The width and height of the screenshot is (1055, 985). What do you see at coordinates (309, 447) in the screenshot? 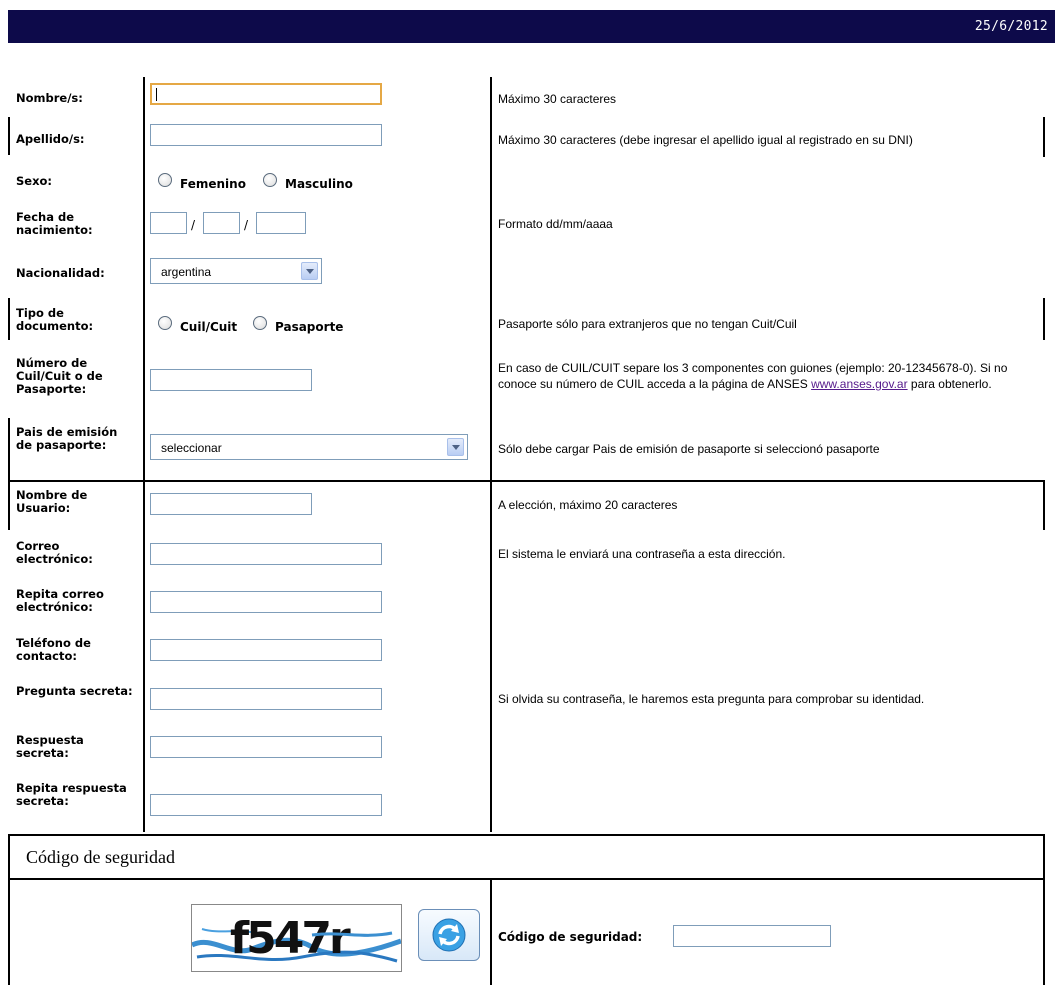
I see `pais-select: seleccionar` at bounding box center [309, 447].